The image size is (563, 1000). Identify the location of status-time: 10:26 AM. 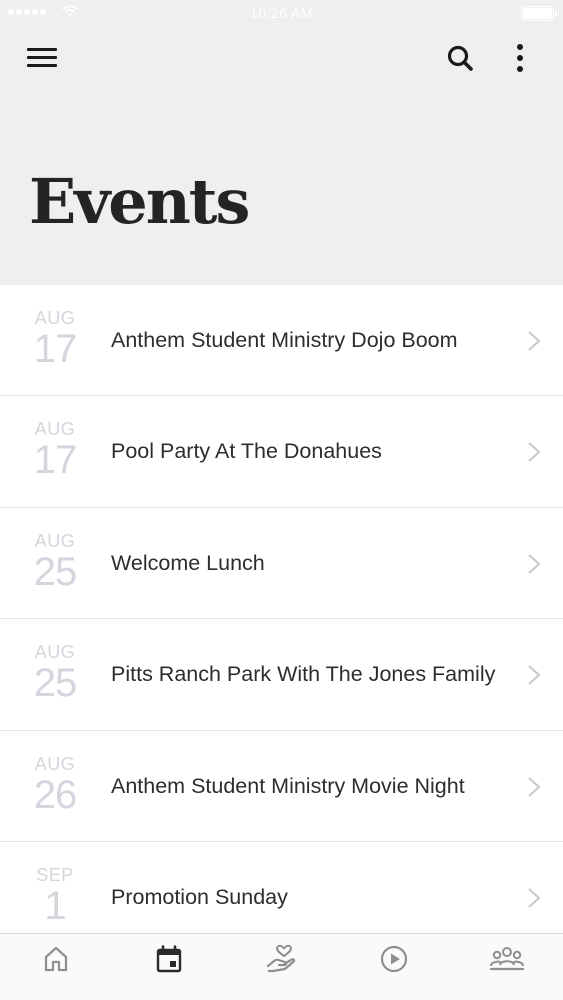
(281, 13).